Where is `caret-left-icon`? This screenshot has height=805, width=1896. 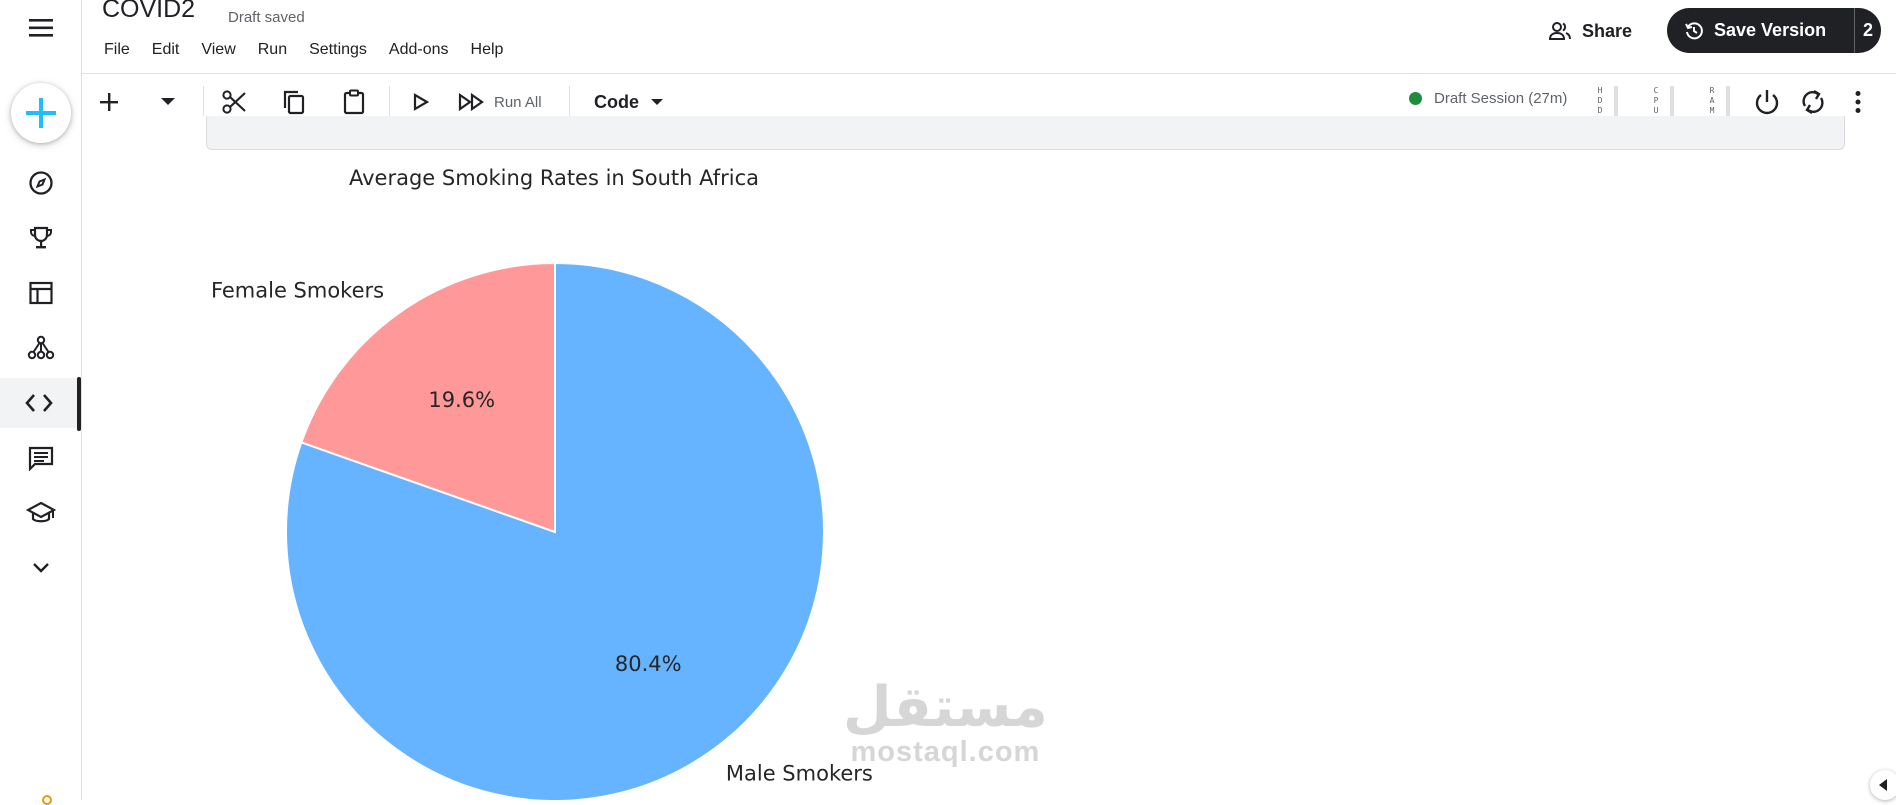
caret-left-icon is located at coordinates (1883, 785).